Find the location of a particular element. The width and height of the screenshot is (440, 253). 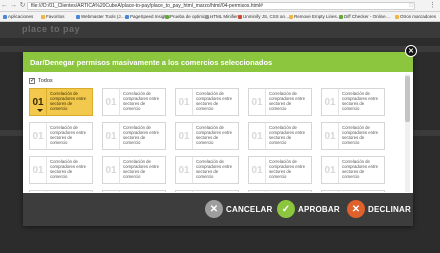

approve-button: ✓ APROBAR is located at coordinates (308, 209).